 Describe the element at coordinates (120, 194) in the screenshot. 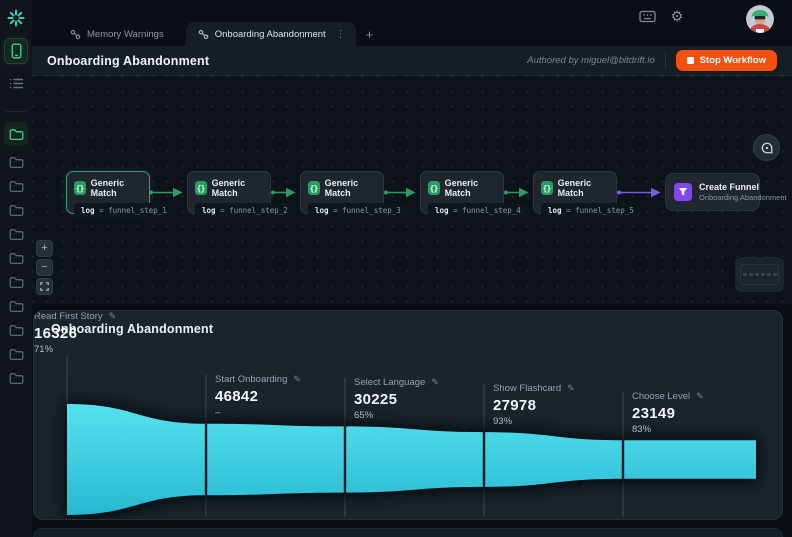

I see `node-generic-match-1: {} Generic Match log = funnel_step_1` at that location.